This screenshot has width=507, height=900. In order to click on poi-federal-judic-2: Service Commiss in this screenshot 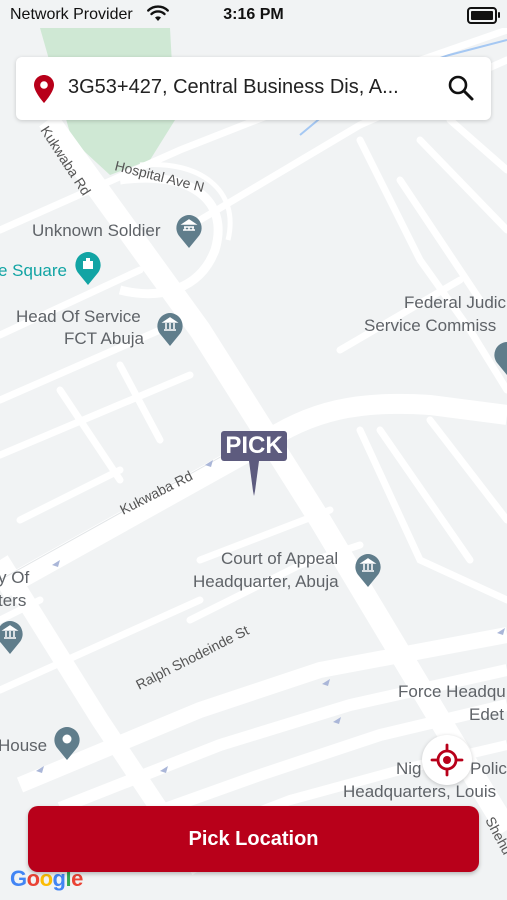, I will do `click(430, 325)`.